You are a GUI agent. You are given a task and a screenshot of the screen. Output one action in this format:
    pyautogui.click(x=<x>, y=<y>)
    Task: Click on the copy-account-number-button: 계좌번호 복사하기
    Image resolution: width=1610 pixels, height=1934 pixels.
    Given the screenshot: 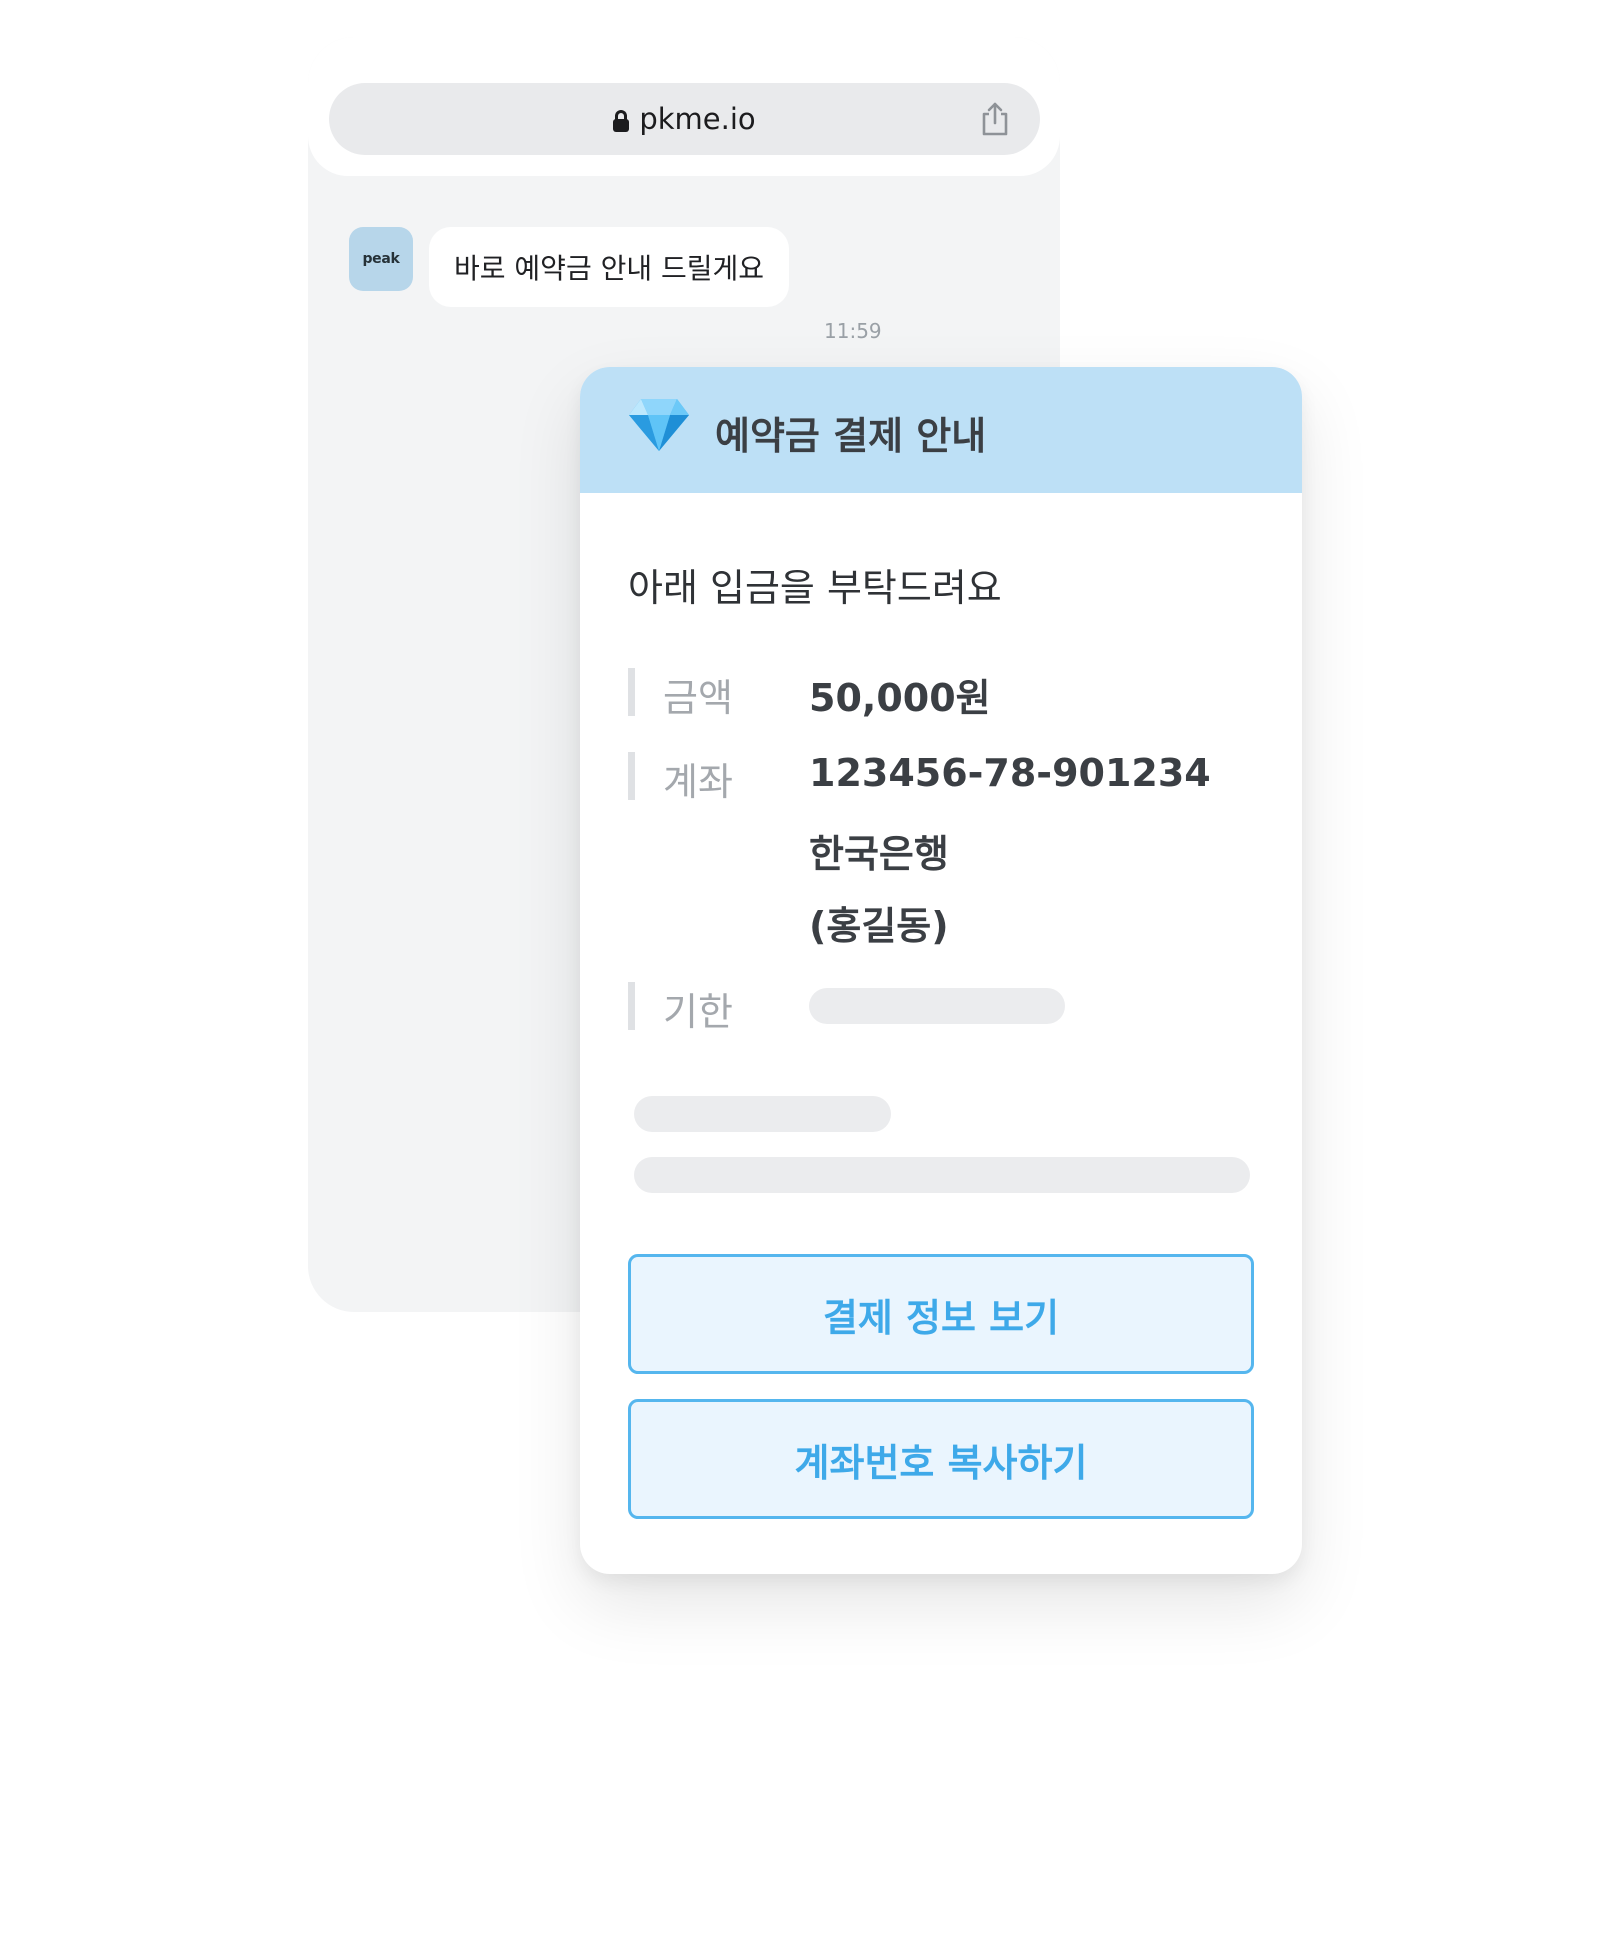 What is the action you would take?
    pyautogui.click(x=941, y=1459)
    